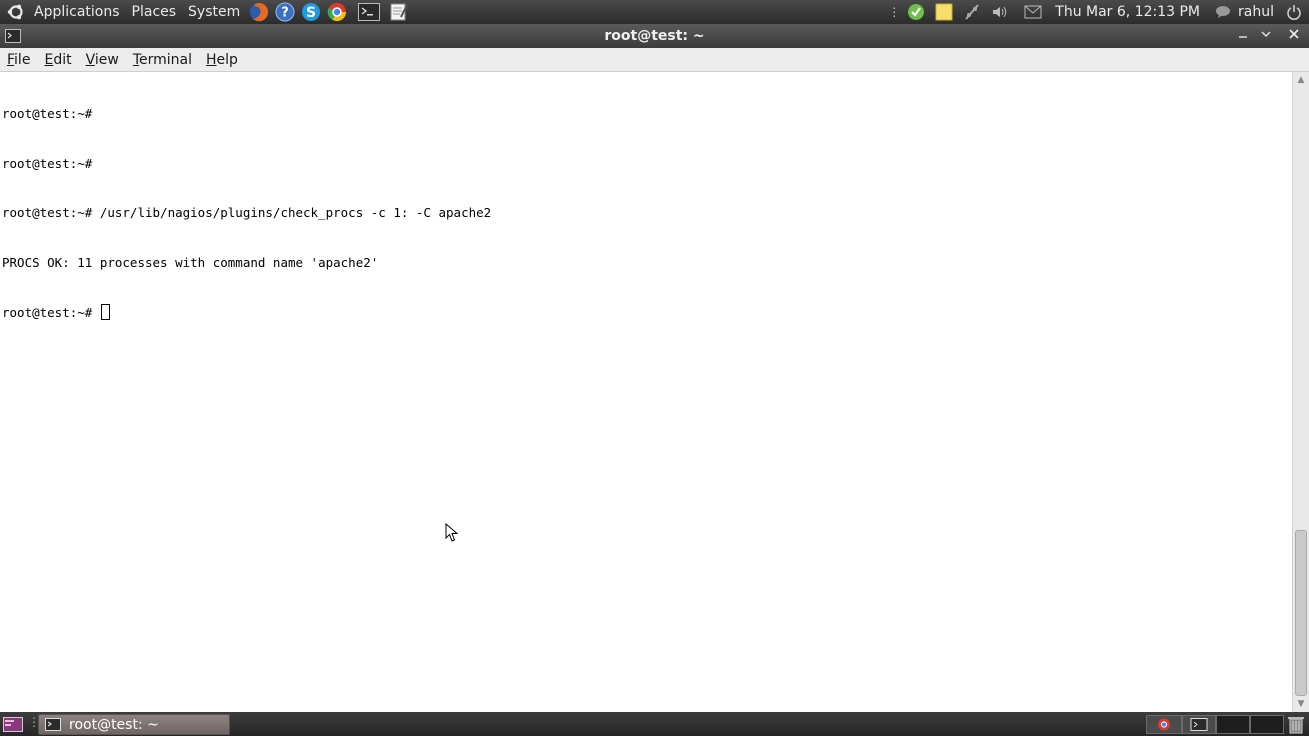 The image size is (1309, 736). I want to click on menu-help-accel: H, so click(211, 59).